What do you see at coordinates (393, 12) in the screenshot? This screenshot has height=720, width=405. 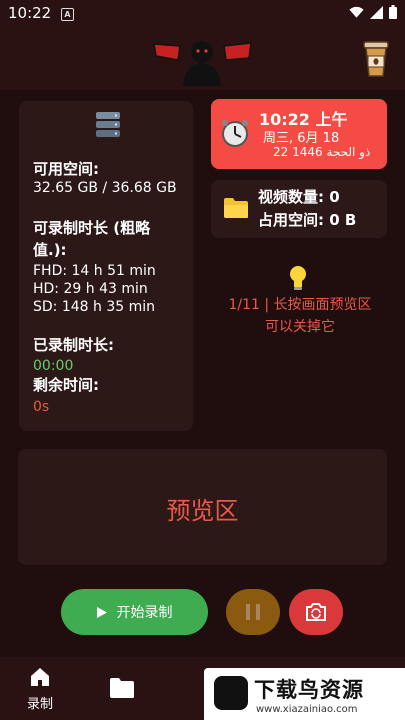 I see `battery-icon` at bounding box center [393, 12].